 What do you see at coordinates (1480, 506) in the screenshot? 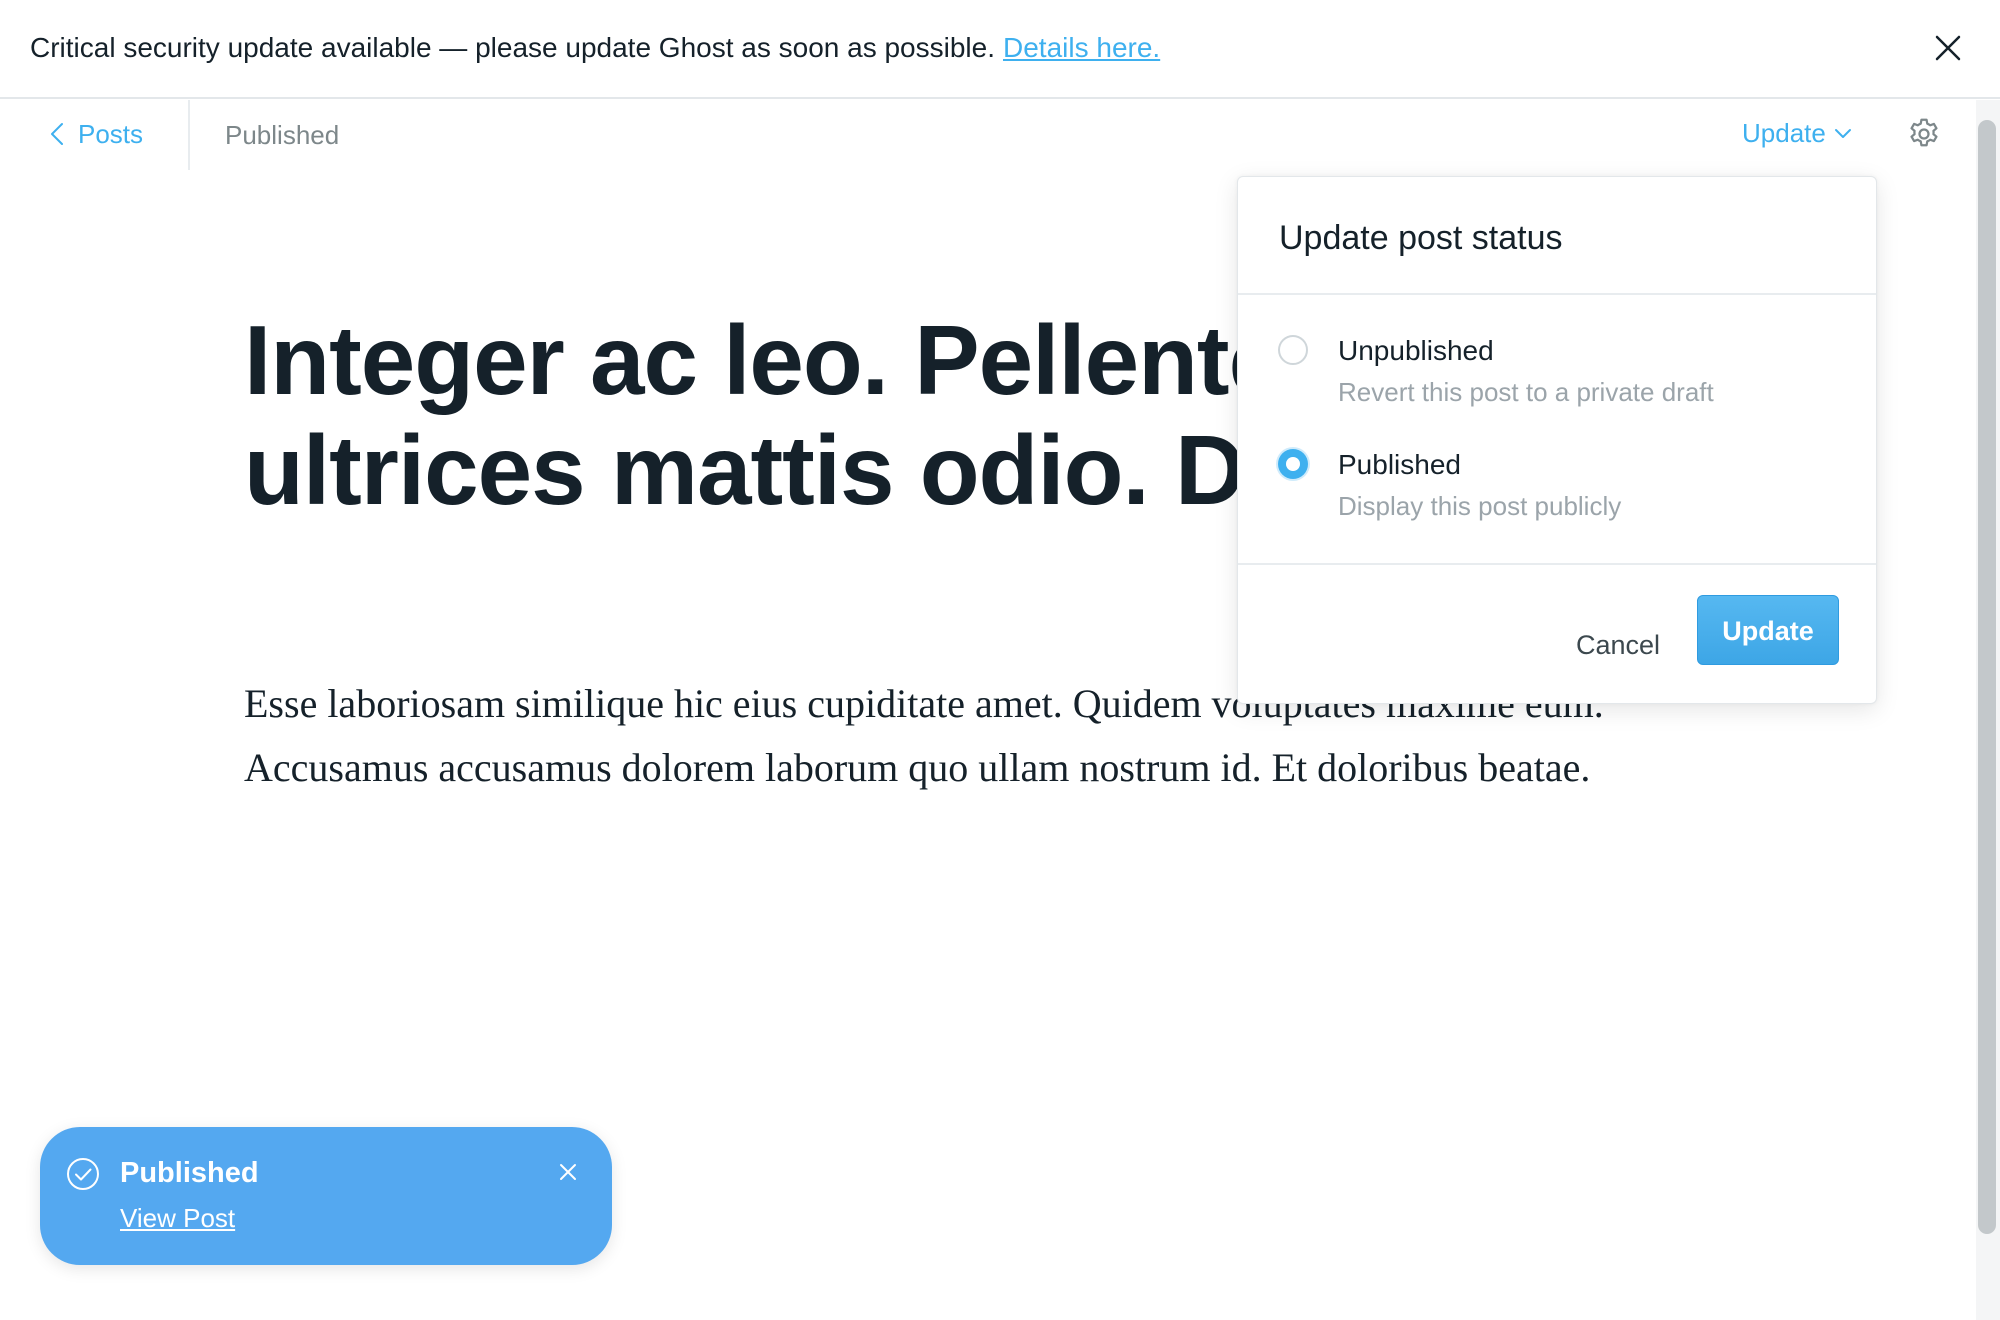
I see `option-description: Display this post publicly` at bounding box center [1480, 506].